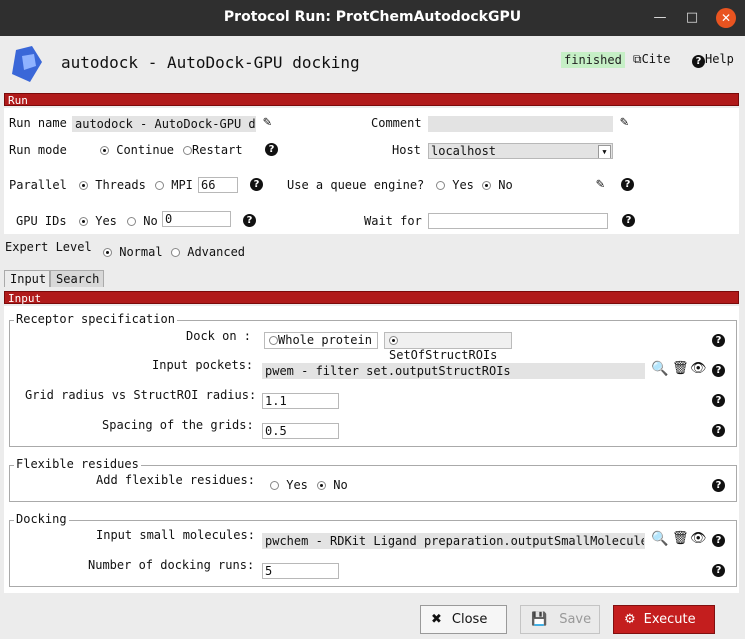  I want to click on host-select: localhost ▼, so click(520, 151).